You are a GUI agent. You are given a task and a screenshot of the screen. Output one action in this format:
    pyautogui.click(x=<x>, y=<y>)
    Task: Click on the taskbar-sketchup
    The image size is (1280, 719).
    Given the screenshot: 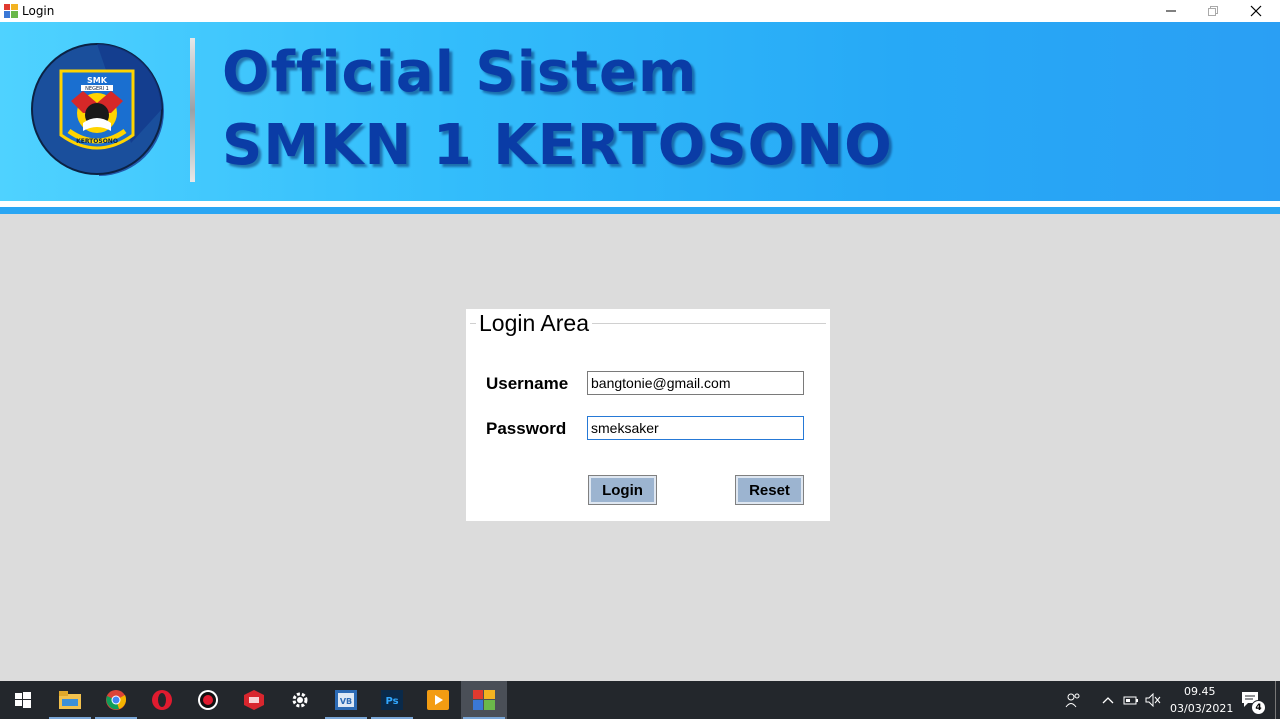 What is the action you would take?
    pyautogui.click(x=254, y=700)
    